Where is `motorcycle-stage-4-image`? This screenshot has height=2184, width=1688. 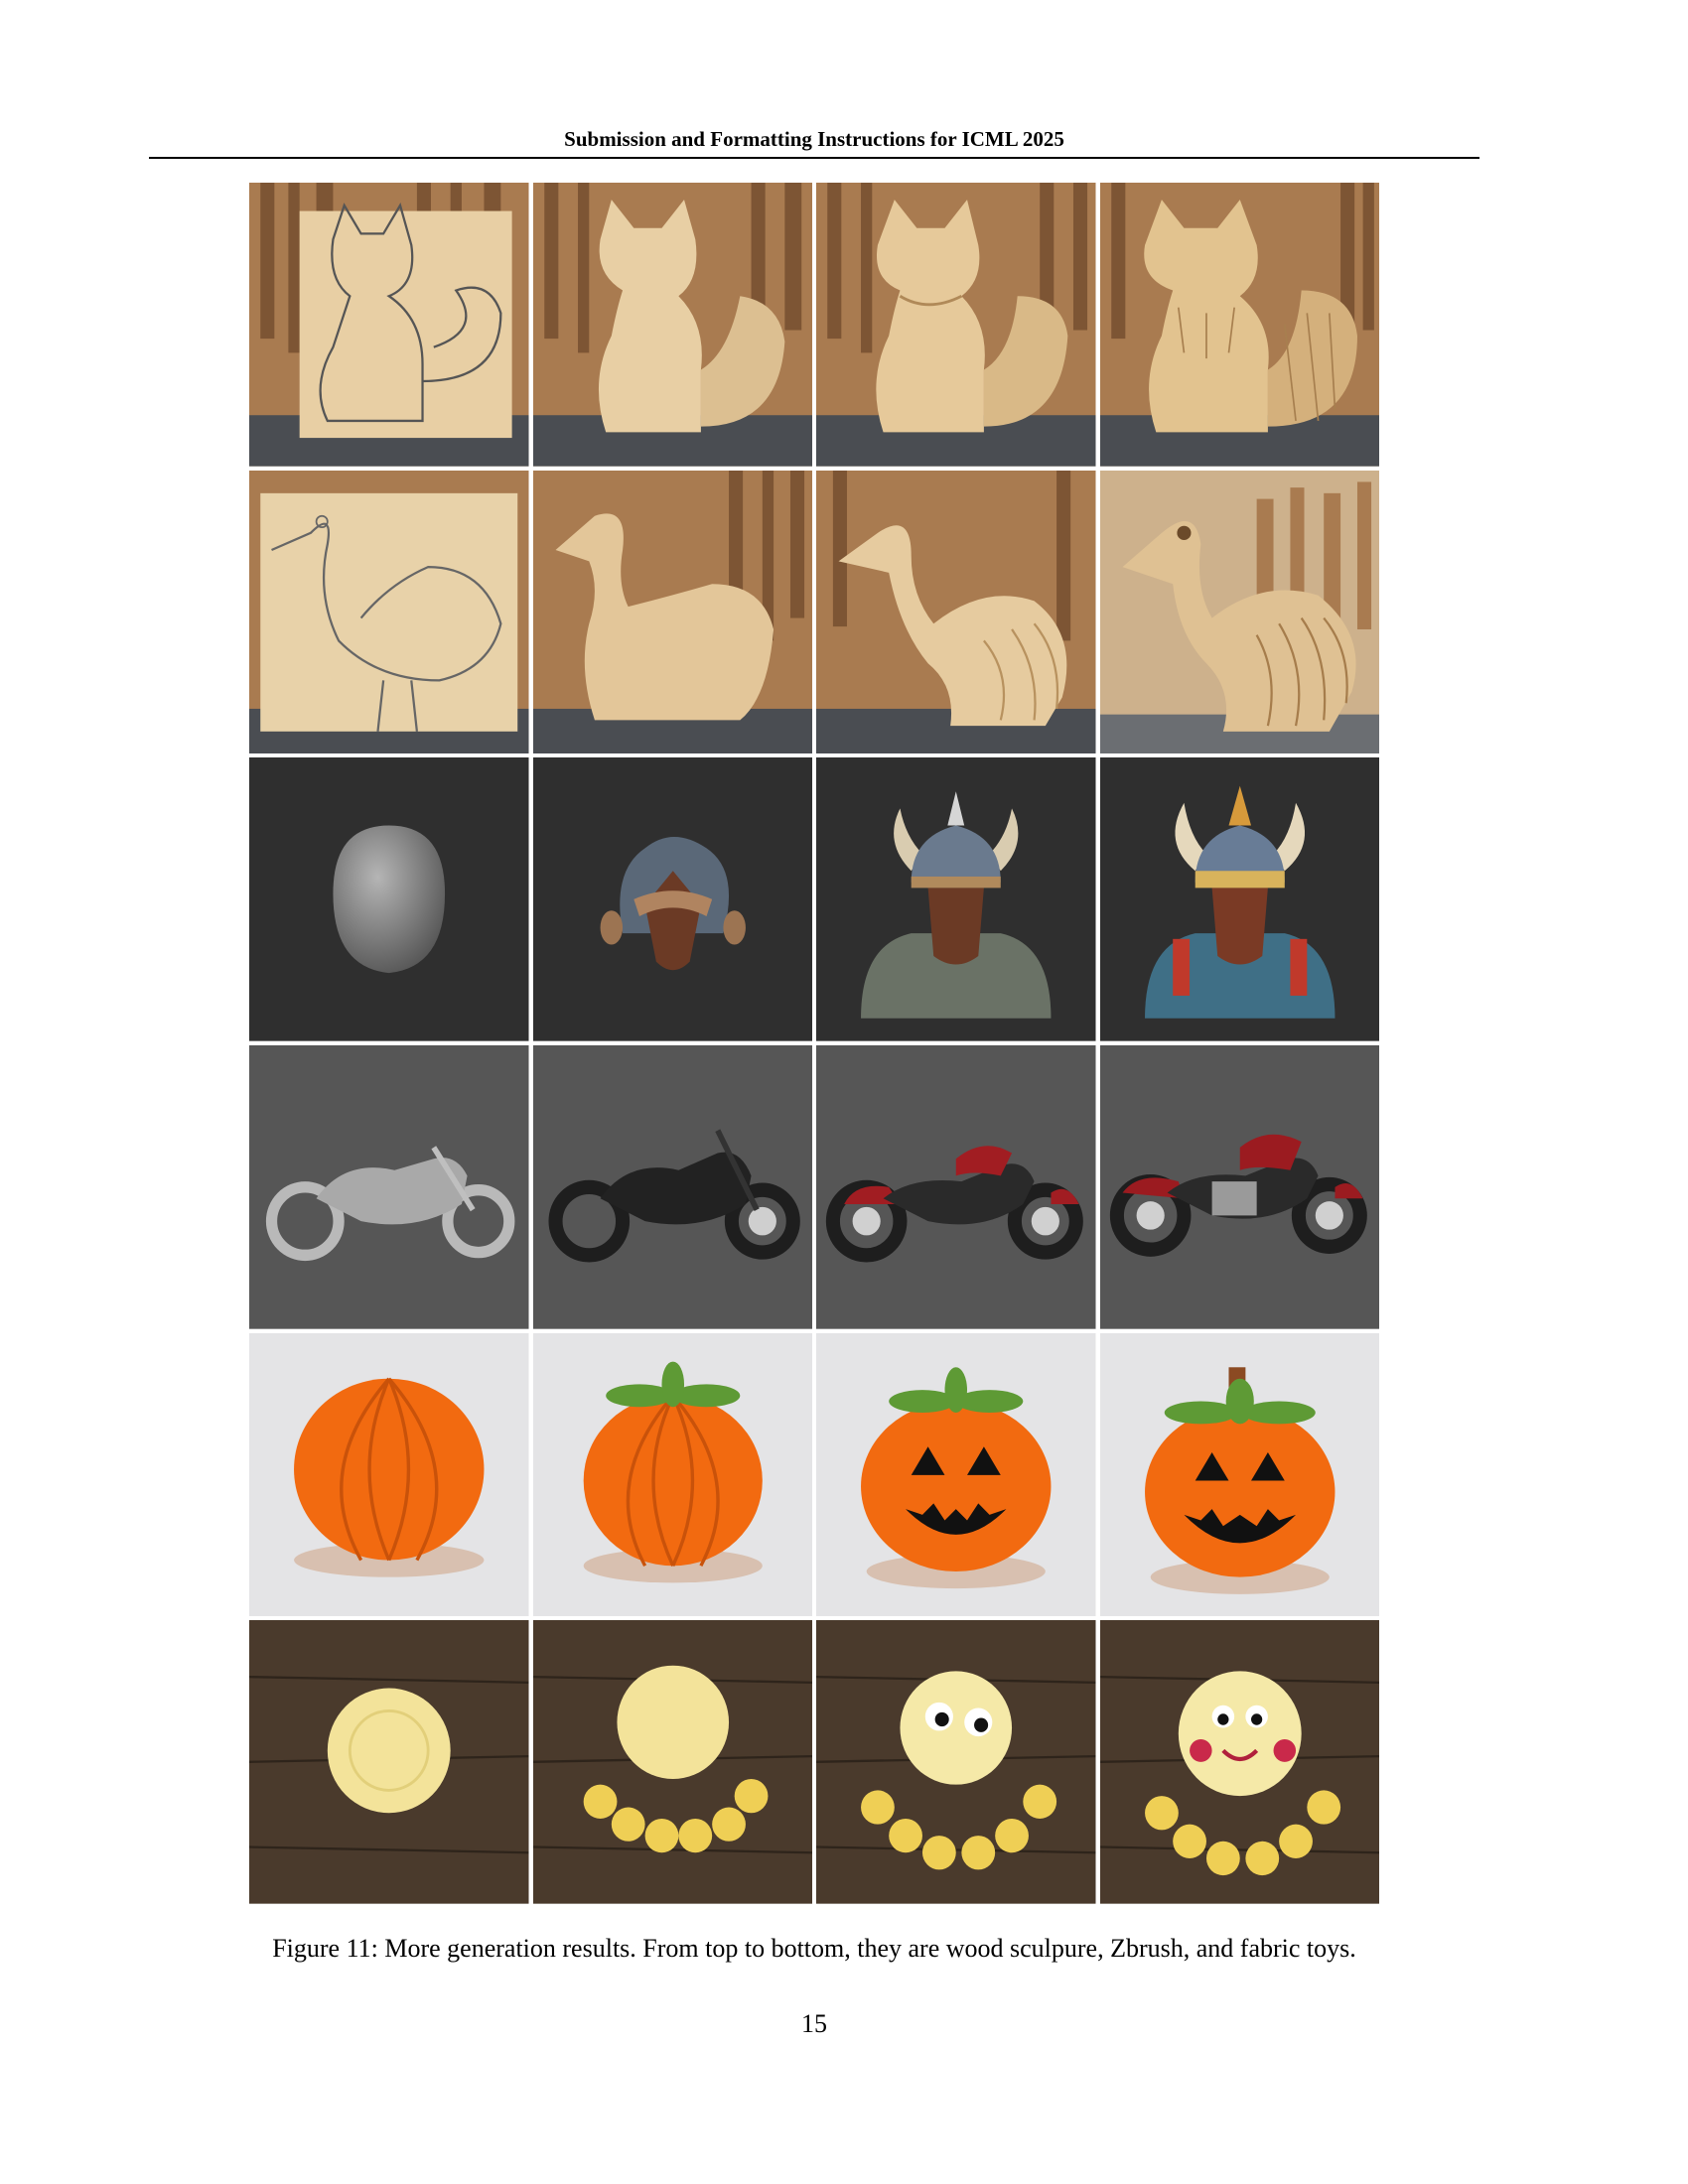
motorcycle-stage-4-image is located at coordinates (1239, 1186).